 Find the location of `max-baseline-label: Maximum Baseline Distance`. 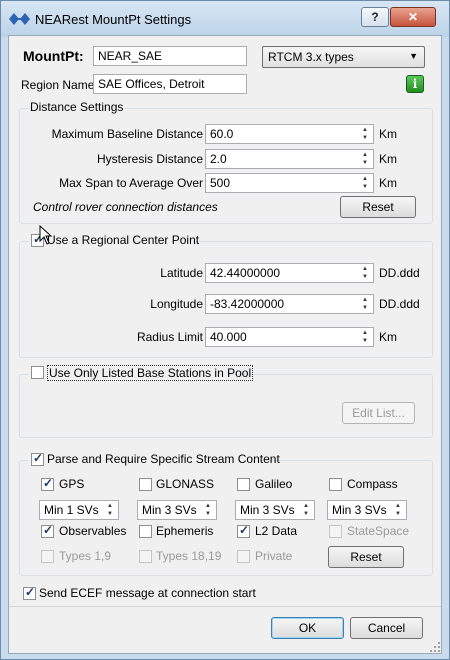

max-baseline-label: Maximum Baseline Distance is located at coordinates (127, 134).